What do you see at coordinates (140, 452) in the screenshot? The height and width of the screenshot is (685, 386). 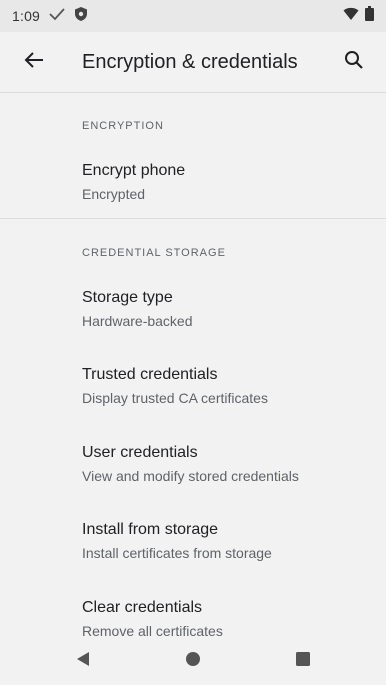 I see `pref-title: User credentials` at bounding box center [140, 452].